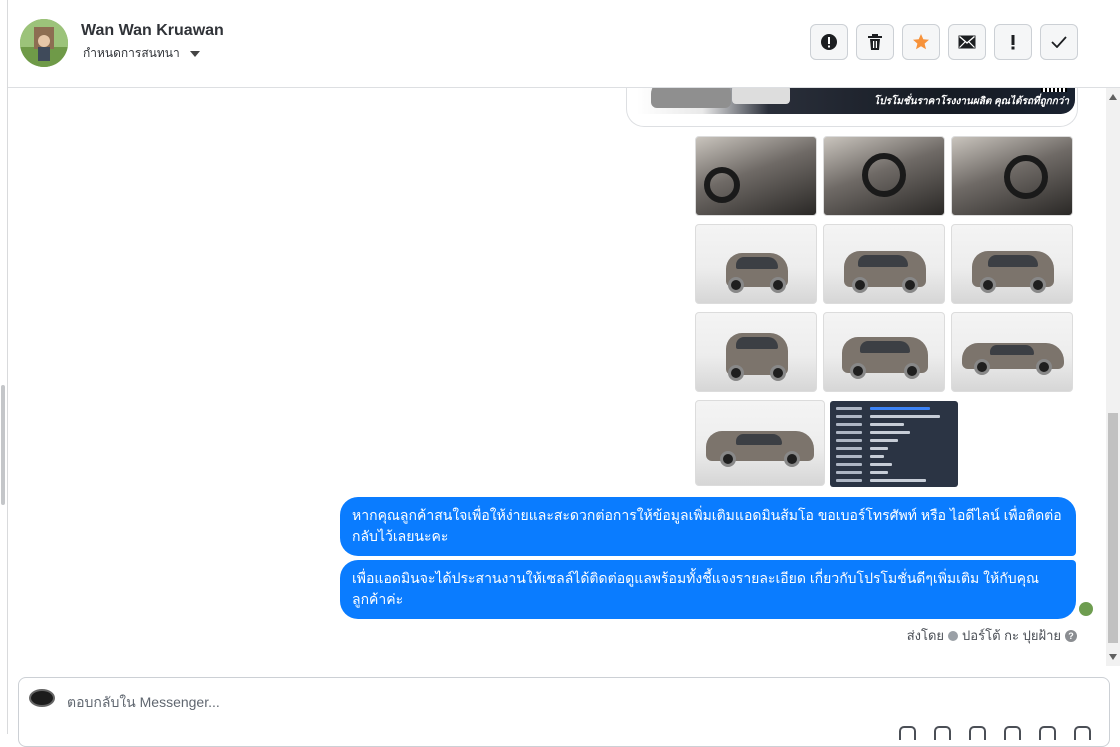 This screenshot has height=747, width=1120. What do you see at coordinates (1113, 528) in the screenshot?
I see `scrollbar-thumb` at bounding box center [1113, 528].